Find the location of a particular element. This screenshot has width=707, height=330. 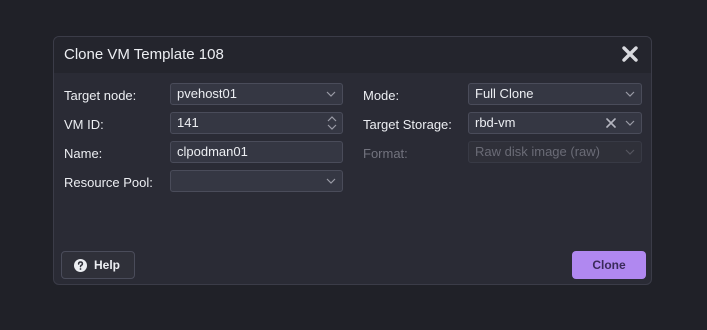

vm-id-label: VM ID: is located at coordinates (84, 124).